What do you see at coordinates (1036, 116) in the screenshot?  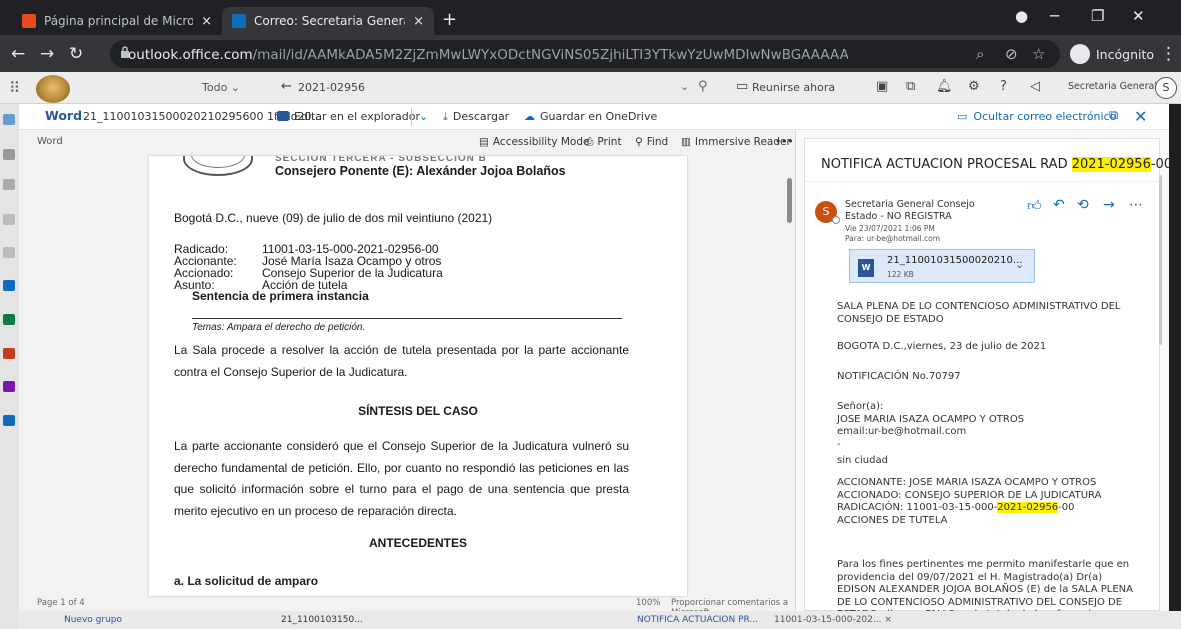 I see `hide-email-button: ▭ Ocultar correo electrónico` at bounding box center [1036, 116].